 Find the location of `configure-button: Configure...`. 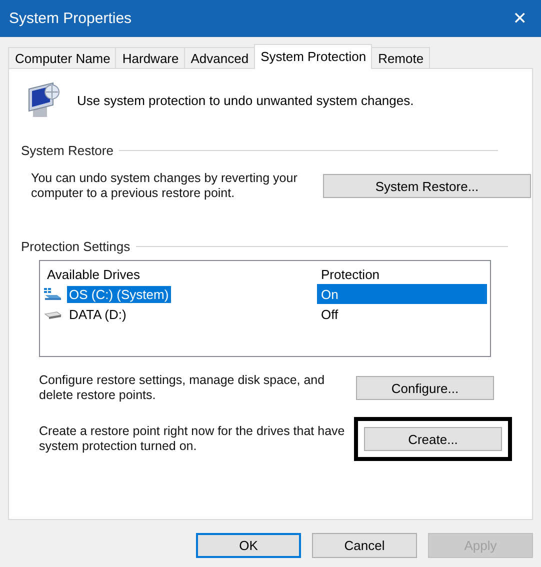

configure-button: Configure... is located at coordinates (425, 388).